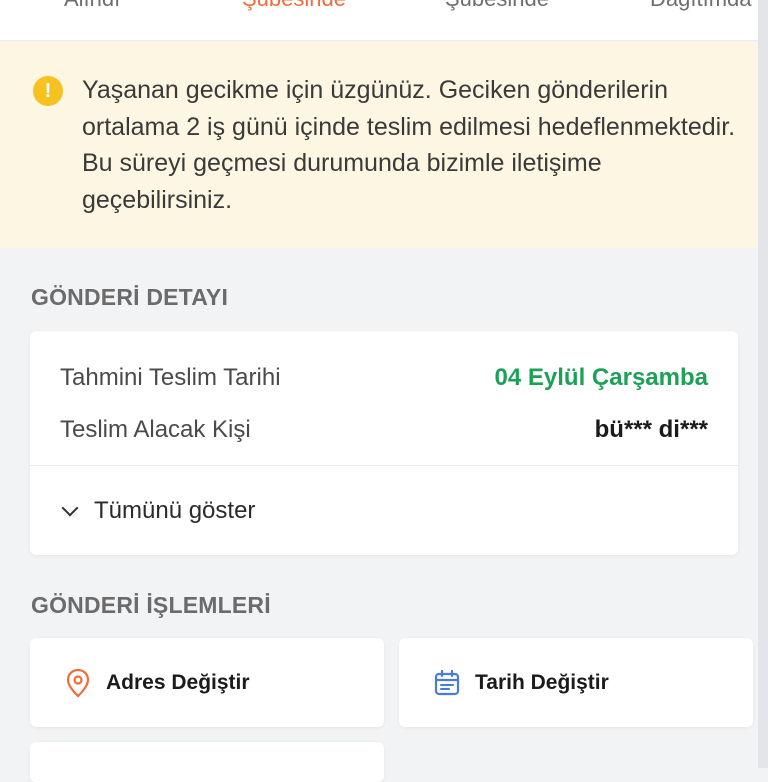  What do you see at coordinates (701, 6) in the screenshot?
I see `tab-out-for-delivery: Dağıtımda` at bounding box center [701, 6].